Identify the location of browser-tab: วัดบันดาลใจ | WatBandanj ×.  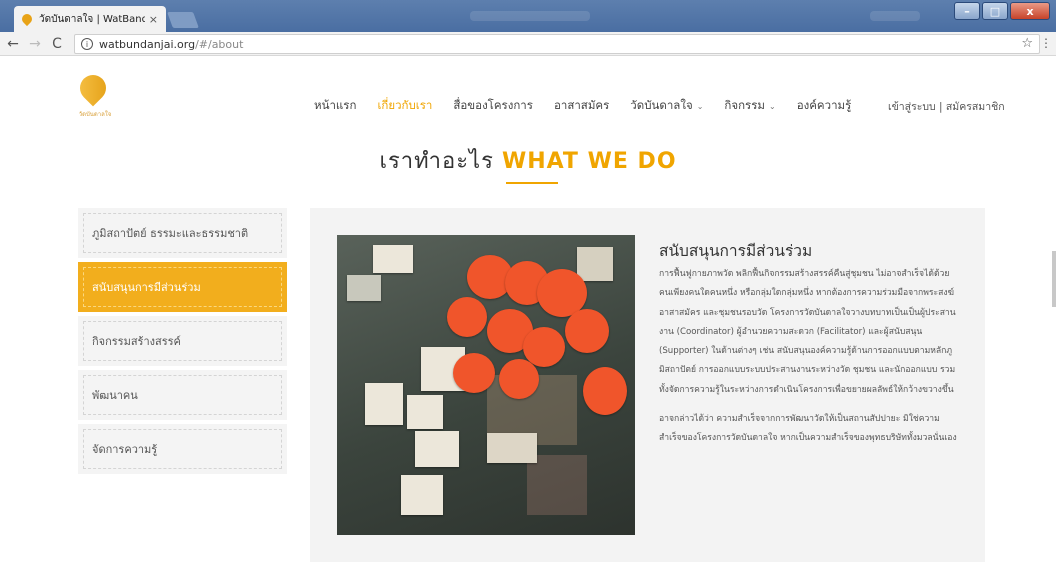
(90, 19).